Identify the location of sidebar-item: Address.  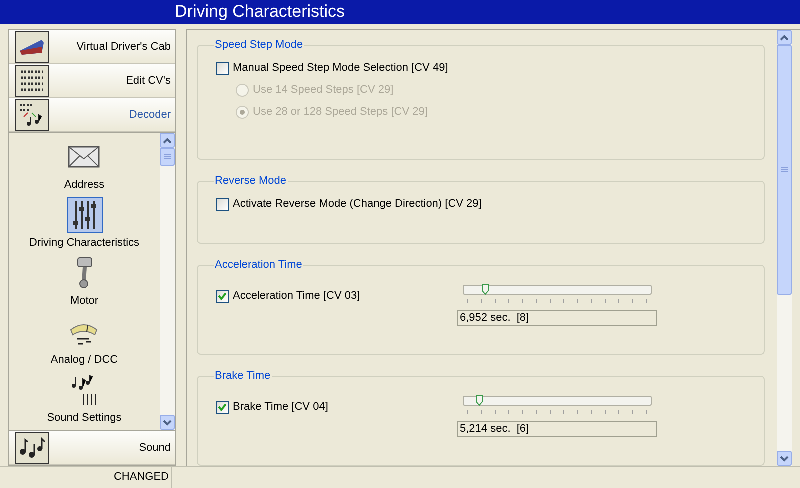
(84, 168).